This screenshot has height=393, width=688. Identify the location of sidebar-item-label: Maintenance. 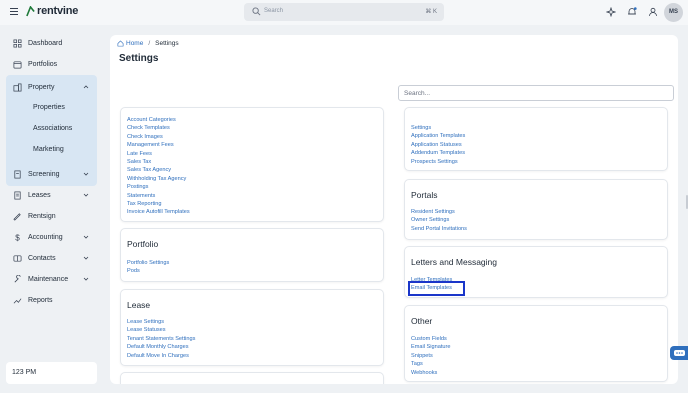
(48, 279).